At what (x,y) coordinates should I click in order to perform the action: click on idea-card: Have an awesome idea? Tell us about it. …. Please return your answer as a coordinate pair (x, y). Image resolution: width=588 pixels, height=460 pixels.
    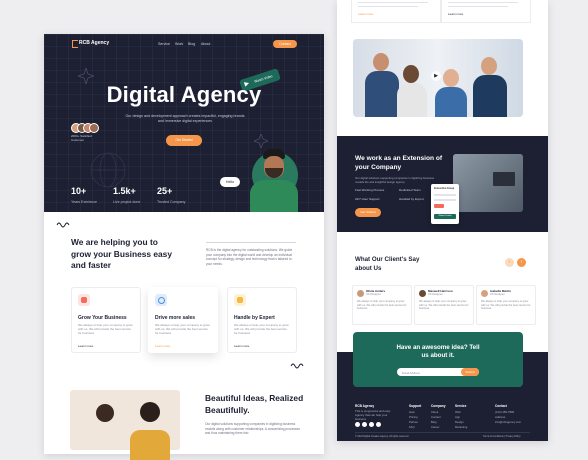
    Looking at the image, I should click on (438, 359).